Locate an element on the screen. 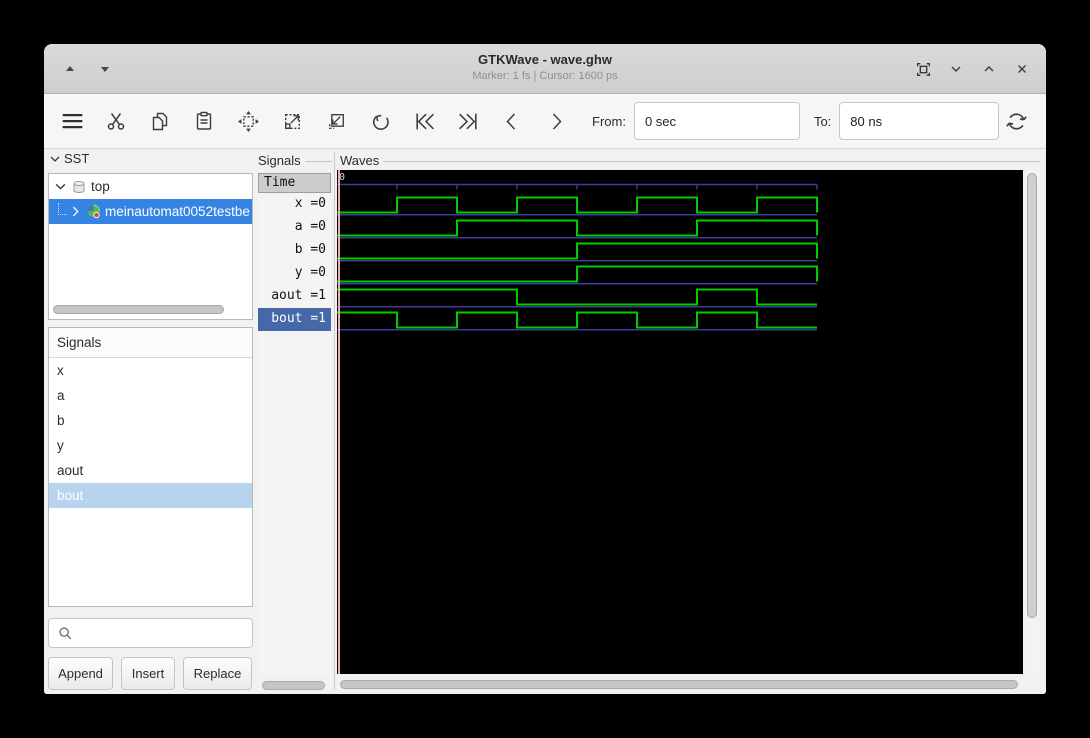 The width and height of the screenshot is (1090, 738). signal-search-box is located at coordinates (150, 633).